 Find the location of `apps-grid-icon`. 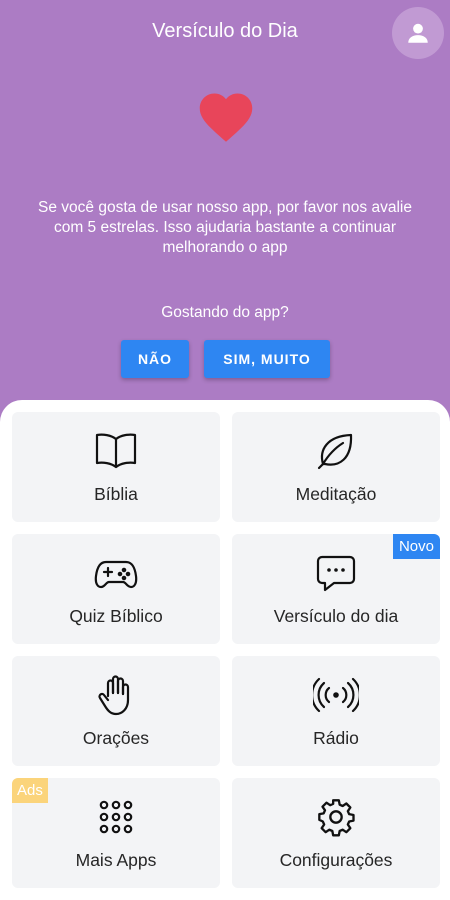

apps-grid-icon is located at coordinates (116, 817).